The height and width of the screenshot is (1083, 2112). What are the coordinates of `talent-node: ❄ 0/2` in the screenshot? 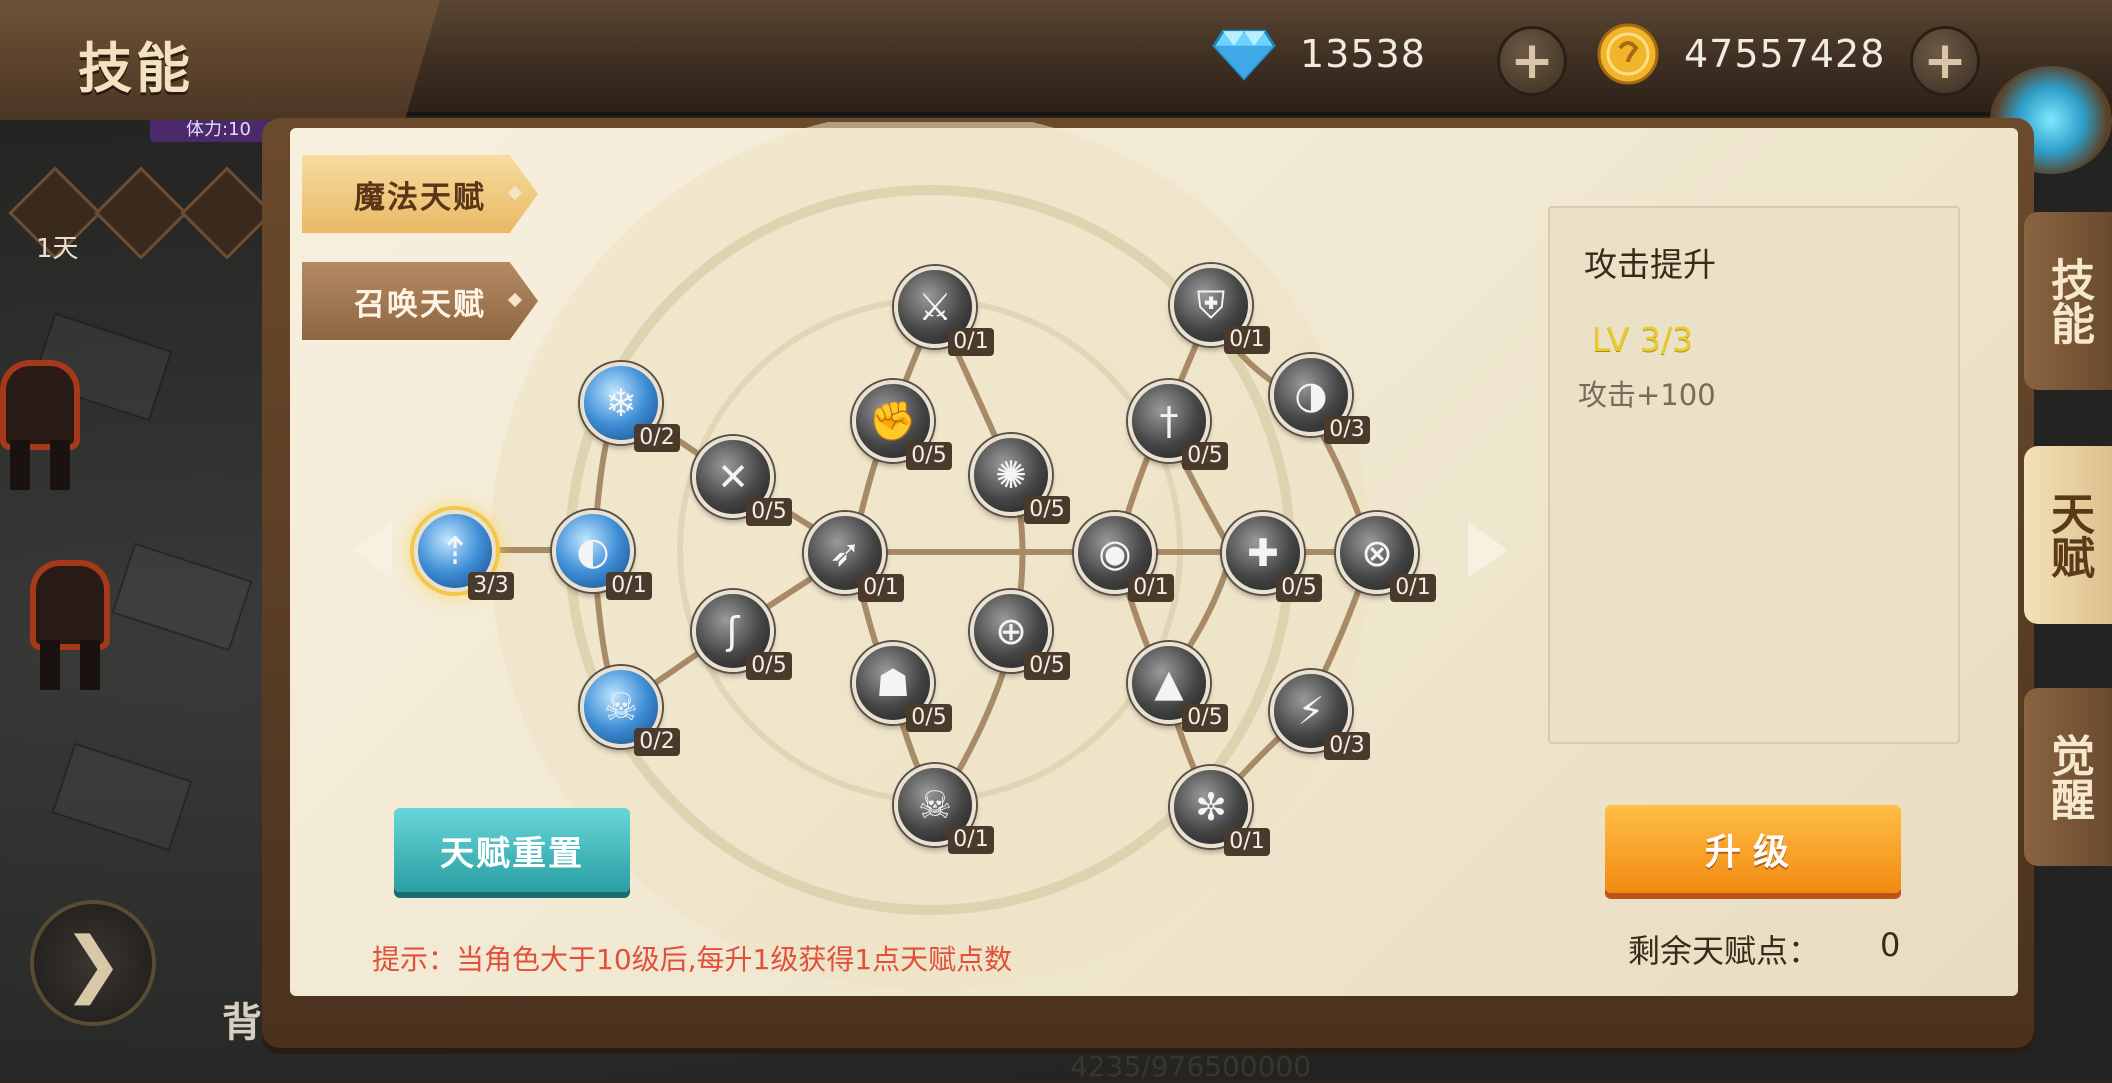 It's located at (630, 407).